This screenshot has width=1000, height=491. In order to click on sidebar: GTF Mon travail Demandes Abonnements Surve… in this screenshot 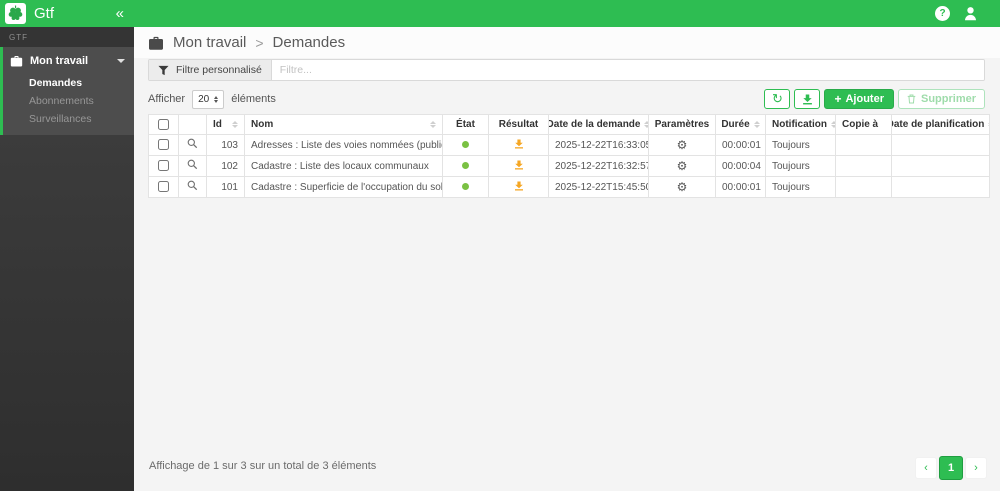, I will do `click(67, 259)`.